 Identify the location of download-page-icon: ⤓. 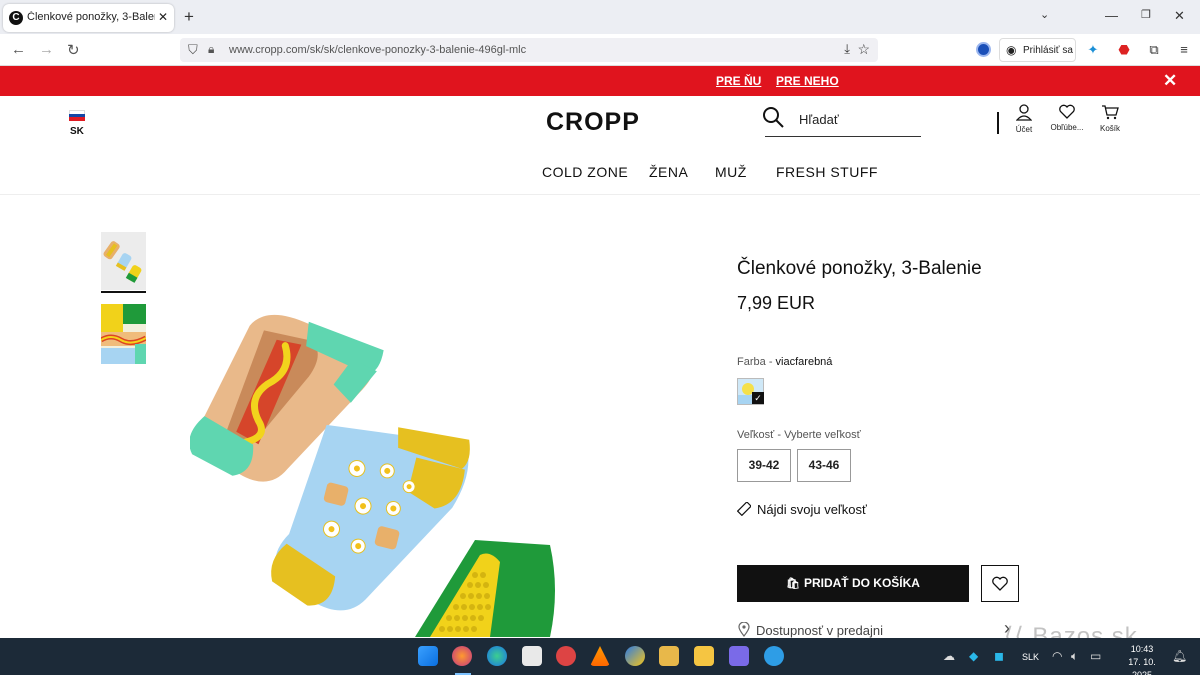
(847, 49).